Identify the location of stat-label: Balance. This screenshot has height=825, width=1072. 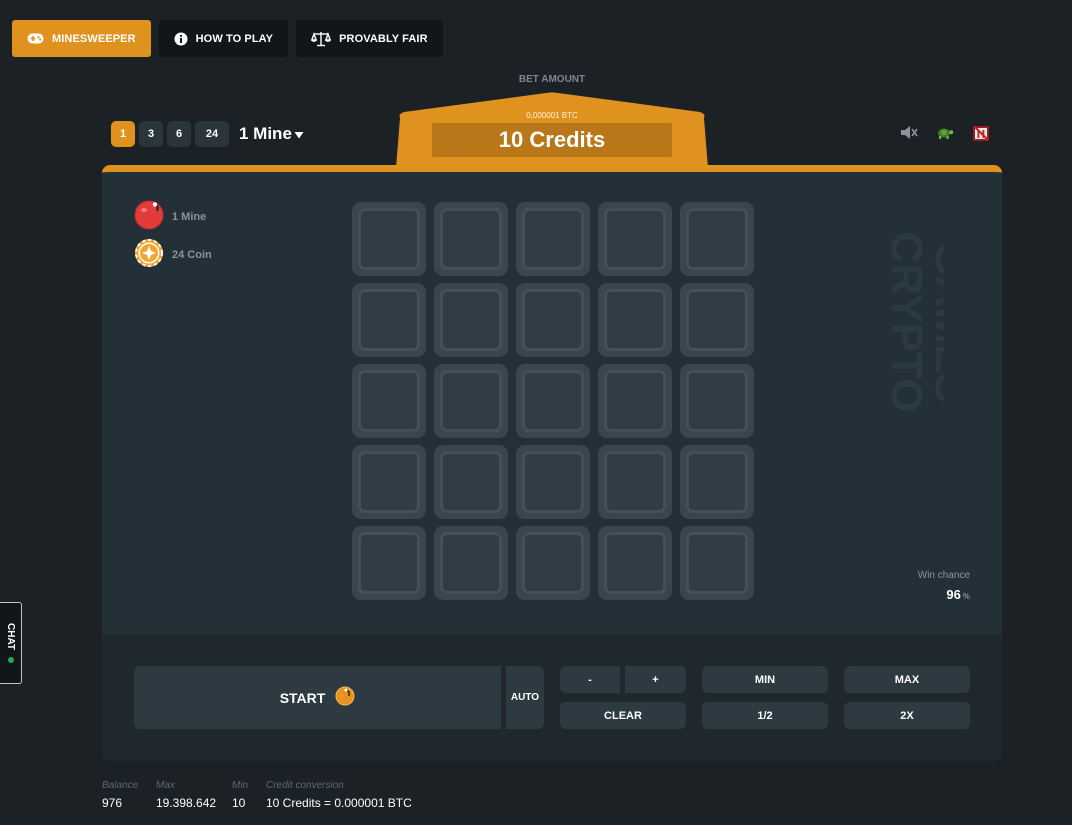
(120, 785).